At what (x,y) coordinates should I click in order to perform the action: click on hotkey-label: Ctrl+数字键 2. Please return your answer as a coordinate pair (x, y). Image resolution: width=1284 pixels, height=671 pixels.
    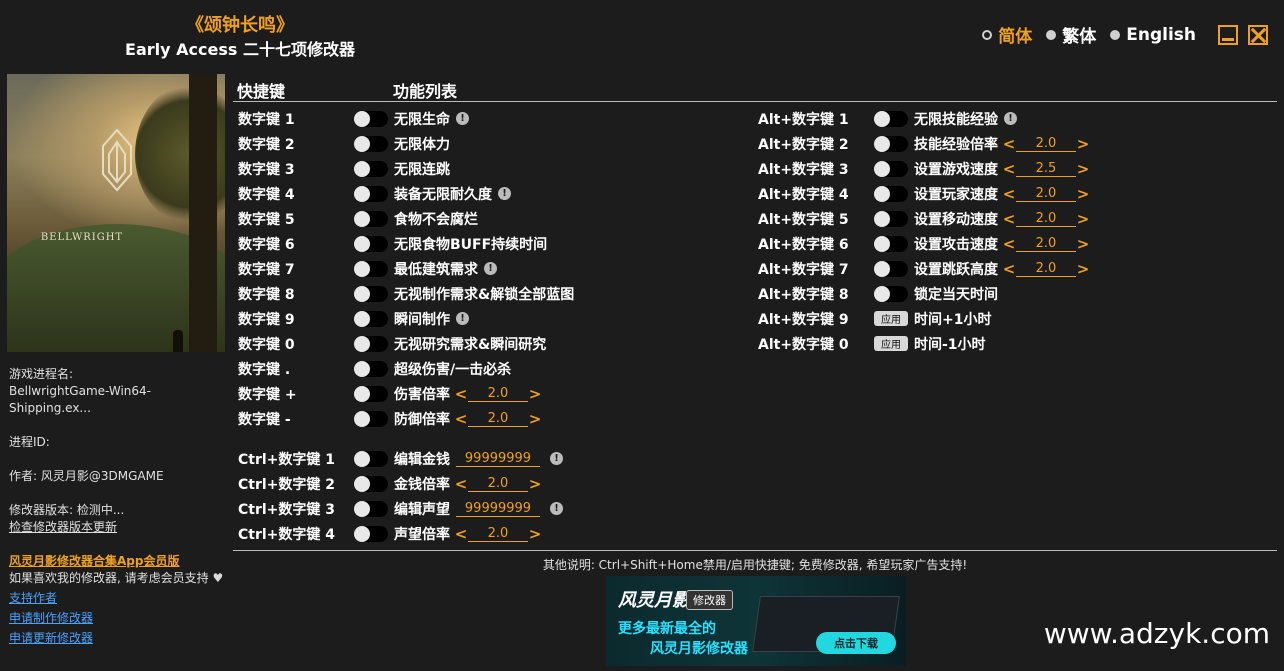
    Looking at the image, I should click on (287, 484).